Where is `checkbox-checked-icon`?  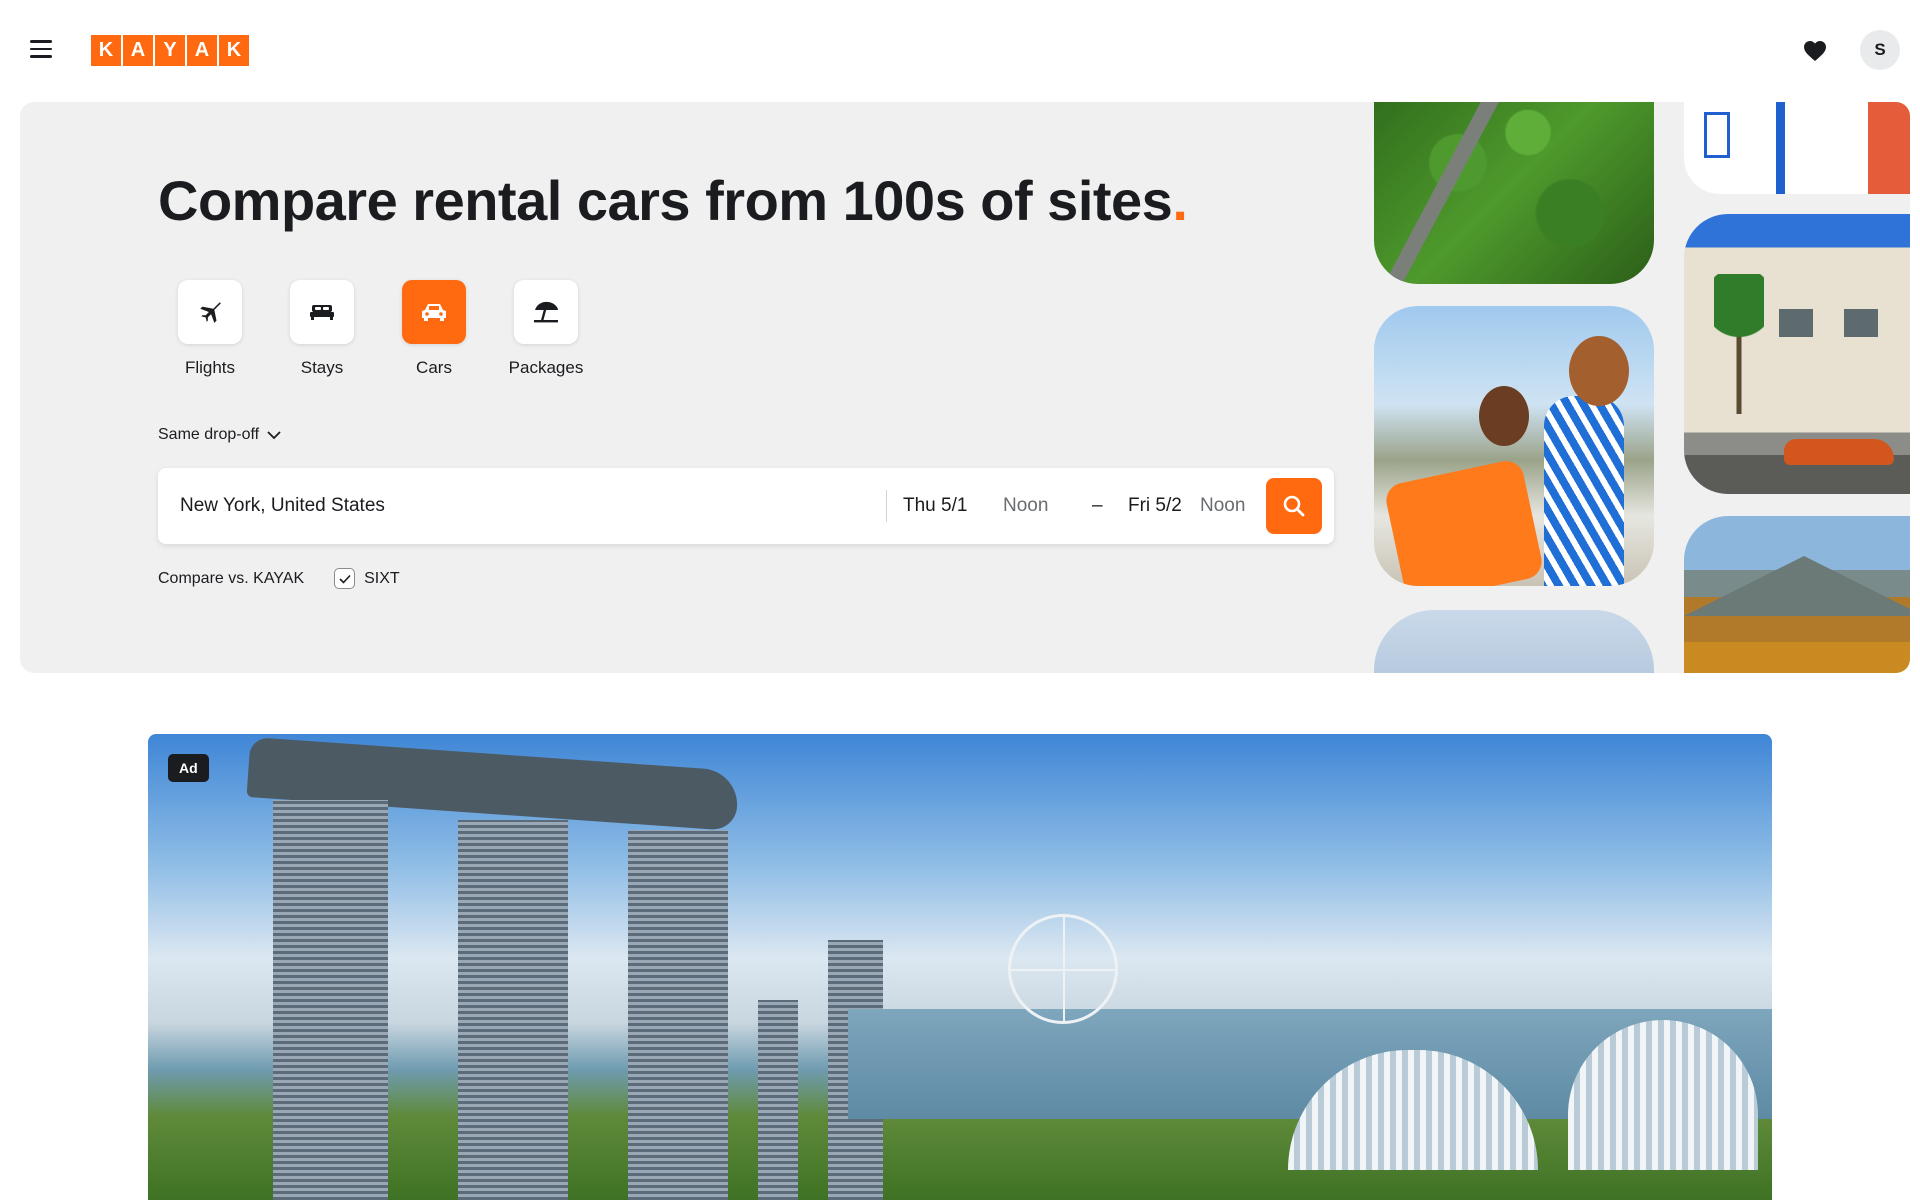
checkbox-checked-icon is located at coordinates (345, 578).